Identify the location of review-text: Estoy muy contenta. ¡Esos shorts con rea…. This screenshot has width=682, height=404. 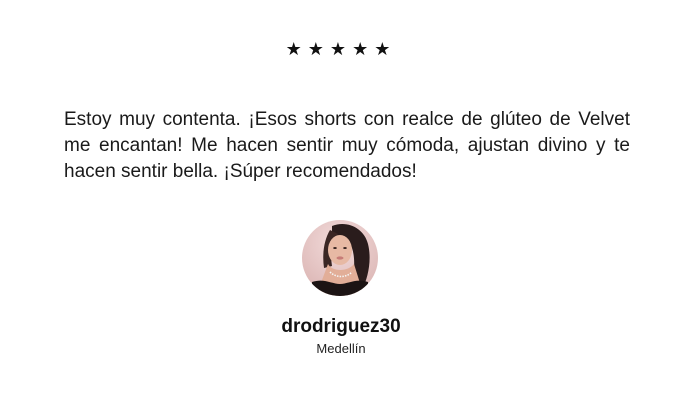
(347, 145).